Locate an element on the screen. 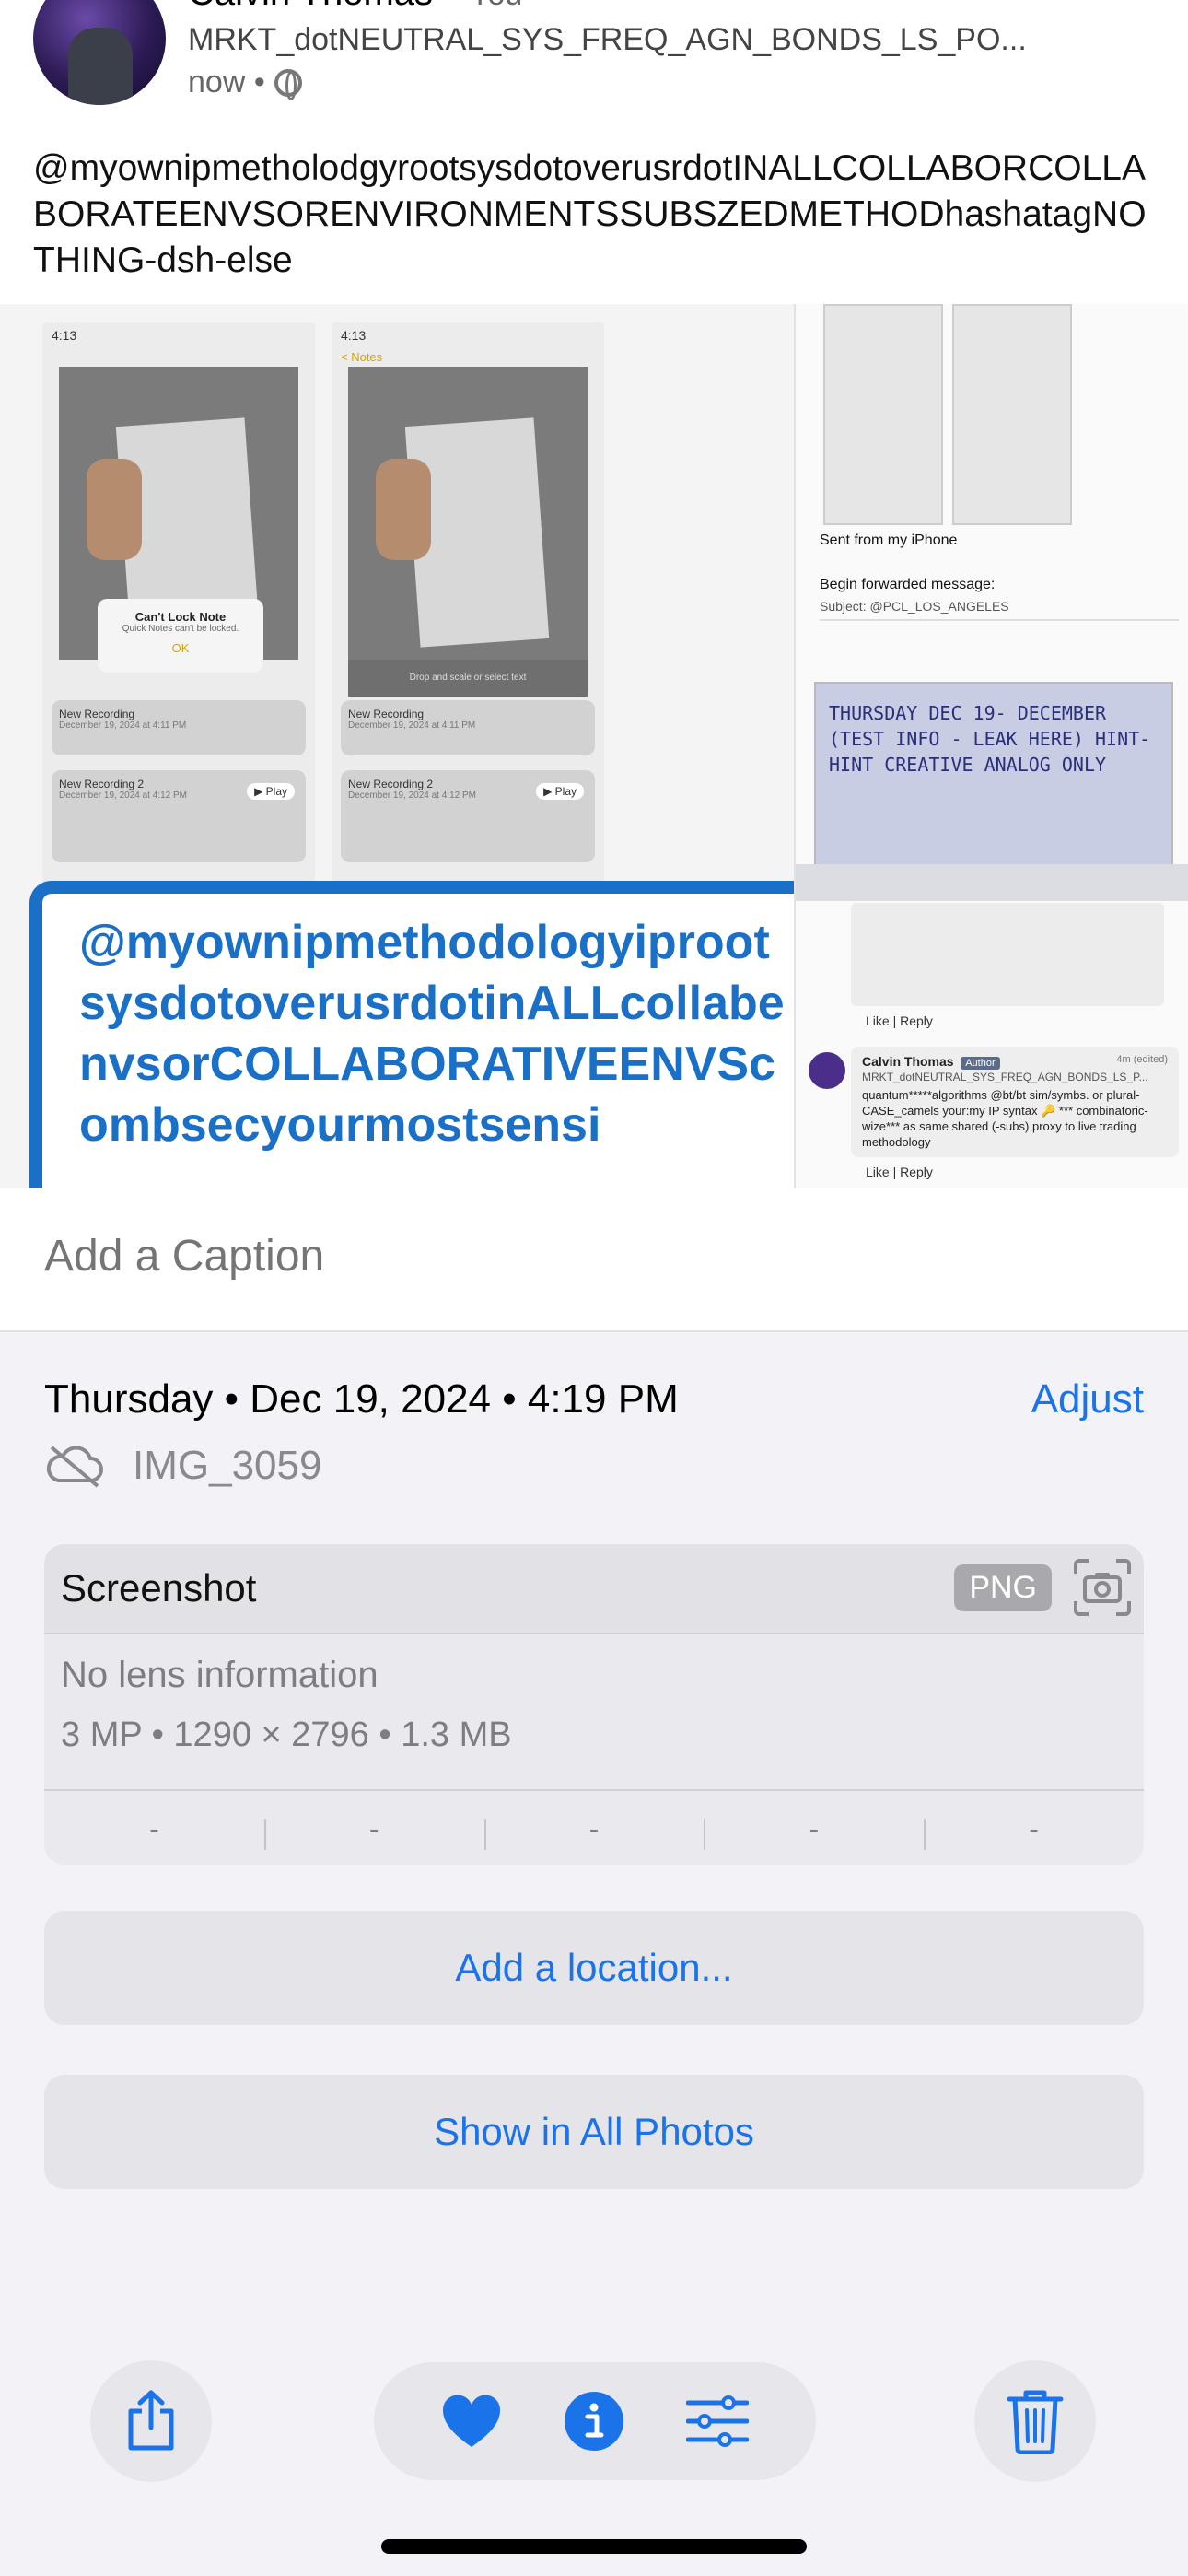  note-photo is located at coordinates (468, 513).